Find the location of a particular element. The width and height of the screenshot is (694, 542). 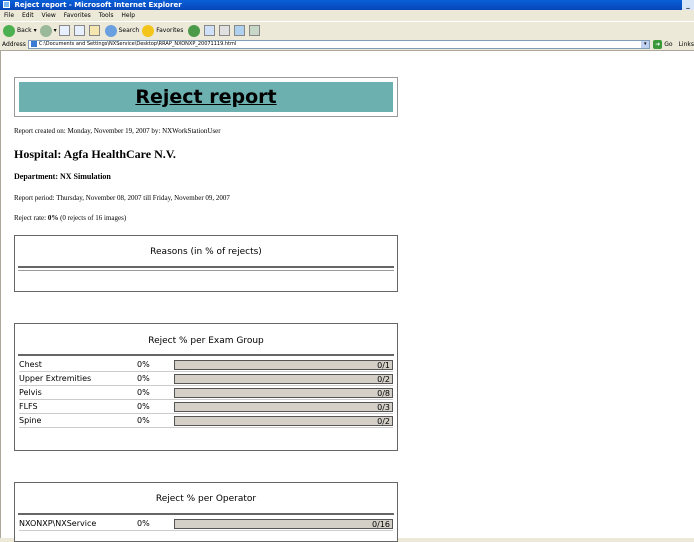

exam-row-ratio: 0/8 is located at coordinates (383, 393).